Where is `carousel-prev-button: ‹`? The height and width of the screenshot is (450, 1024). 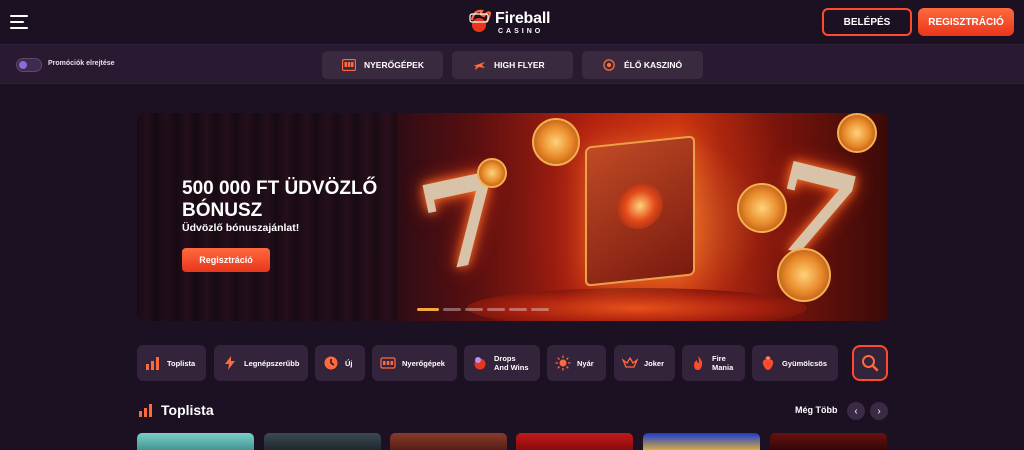
carousel-prev-button: ‹ is located at coordinates (856, 411).